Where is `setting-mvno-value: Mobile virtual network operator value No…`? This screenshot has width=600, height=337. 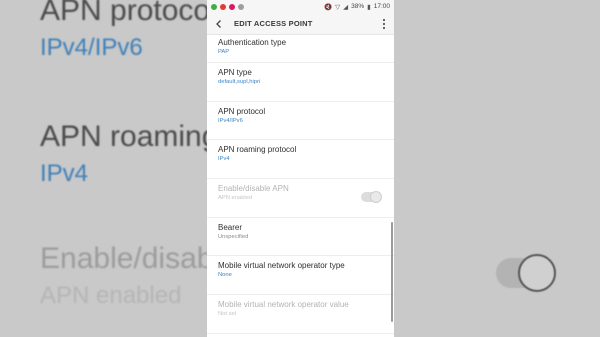 setting-mvno-value: Mobile virtual network operator value No… is located at coordinates (300, 314).